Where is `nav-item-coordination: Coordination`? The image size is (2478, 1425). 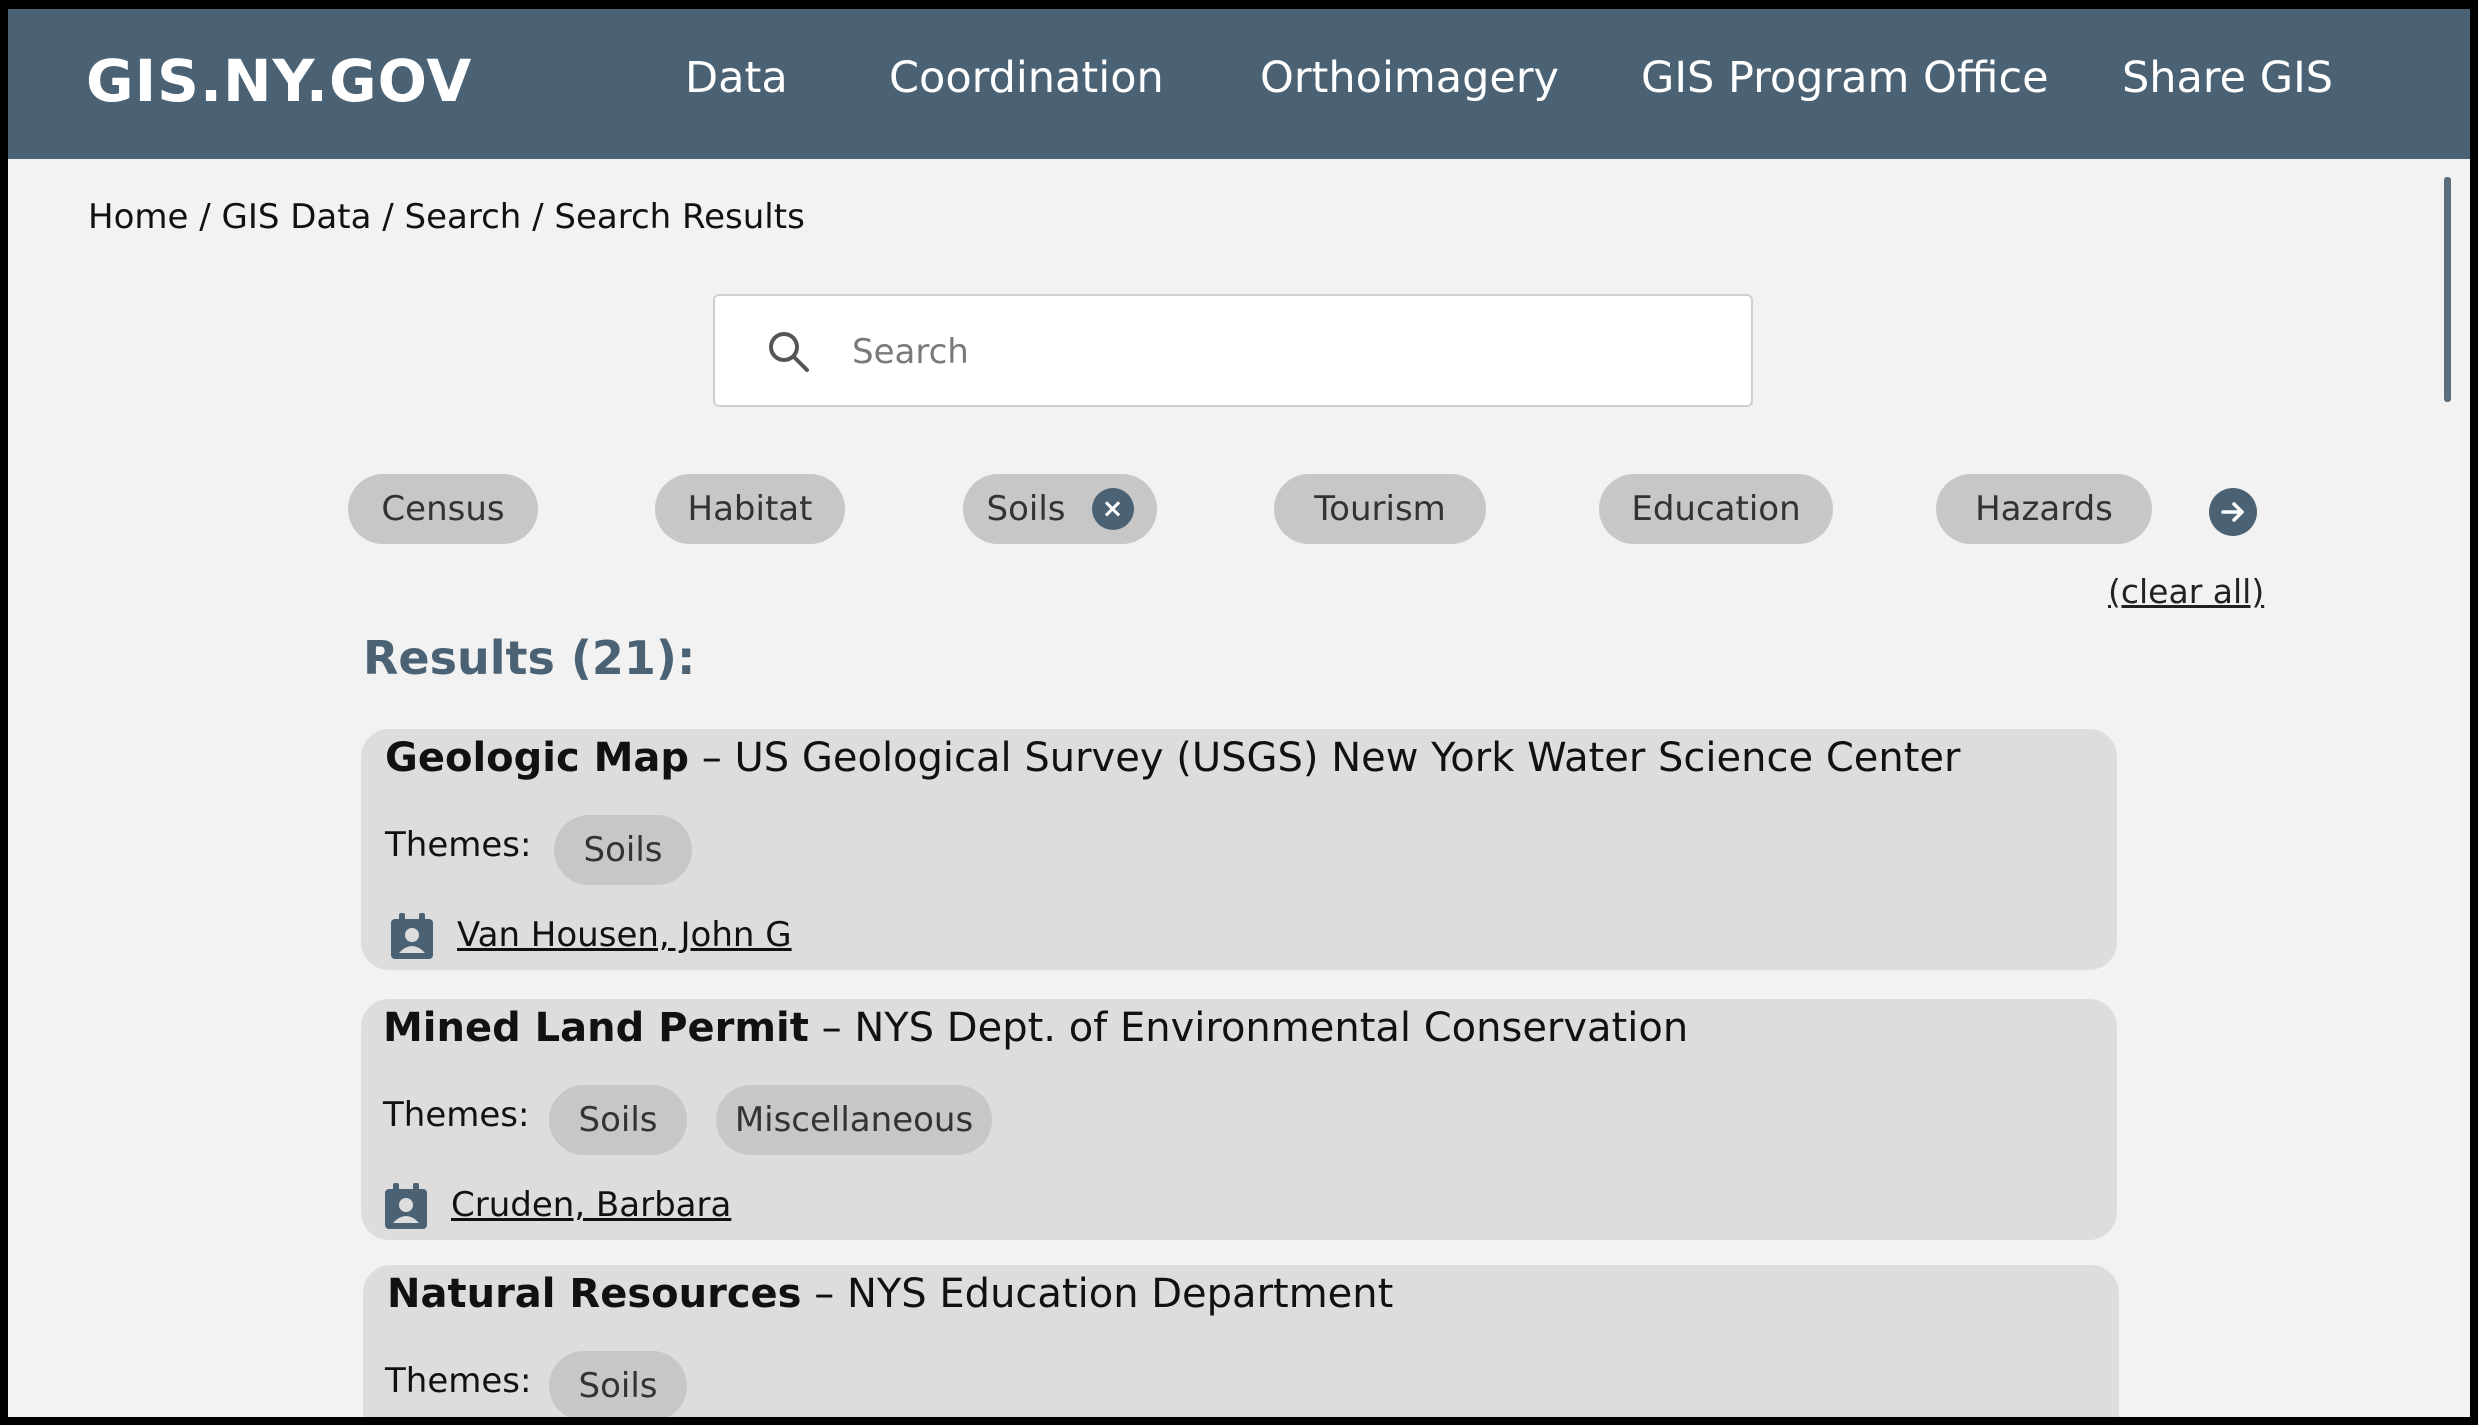 nav-item-coordination: Coordination is located at coordinates (1026, 78).